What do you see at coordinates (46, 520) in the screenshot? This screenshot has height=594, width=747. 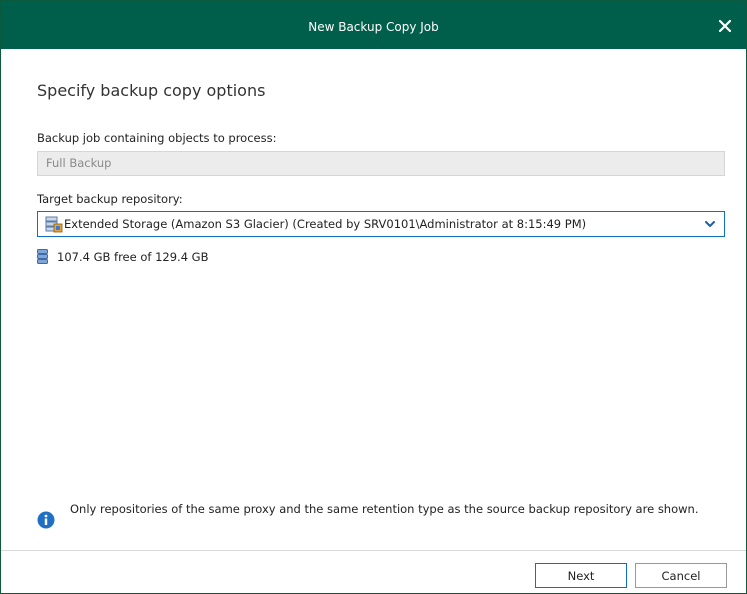 I see `info-icon` at bounding box center [46, 520].